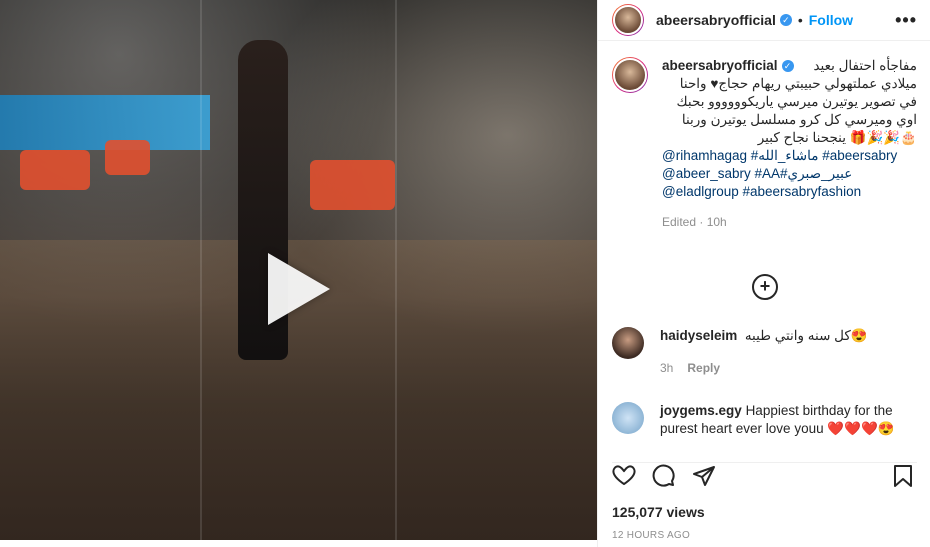 This screenshot has height=547, width=930. What do you see at coordinates (701, 410) in the screenshot?
I see `comment-username: joygems.egy` at bounding box center [701, 410].